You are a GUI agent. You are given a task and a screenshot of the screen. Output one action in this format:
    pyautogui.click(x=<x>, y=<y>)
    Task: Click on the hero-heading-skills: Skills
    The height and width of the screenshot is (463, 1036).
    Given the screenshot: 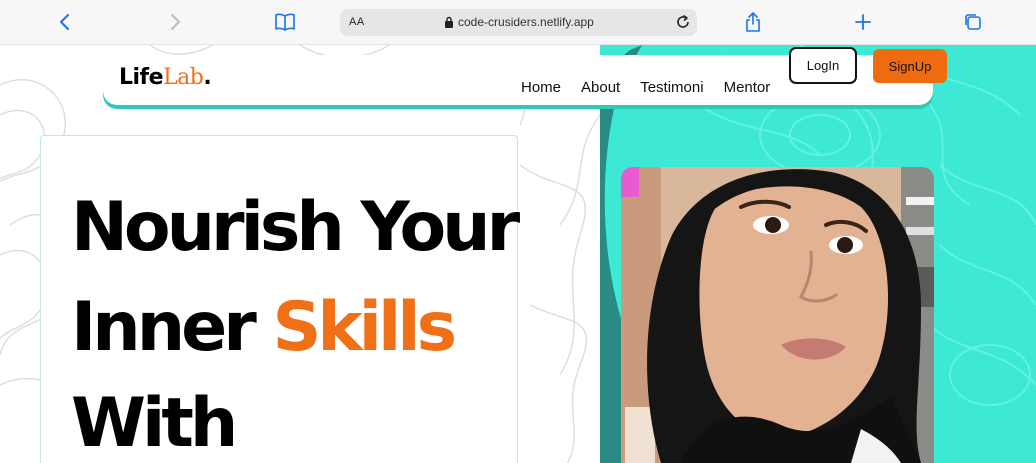 What is the action you would take?
    pyautogui.click(x=364, y=327)
    